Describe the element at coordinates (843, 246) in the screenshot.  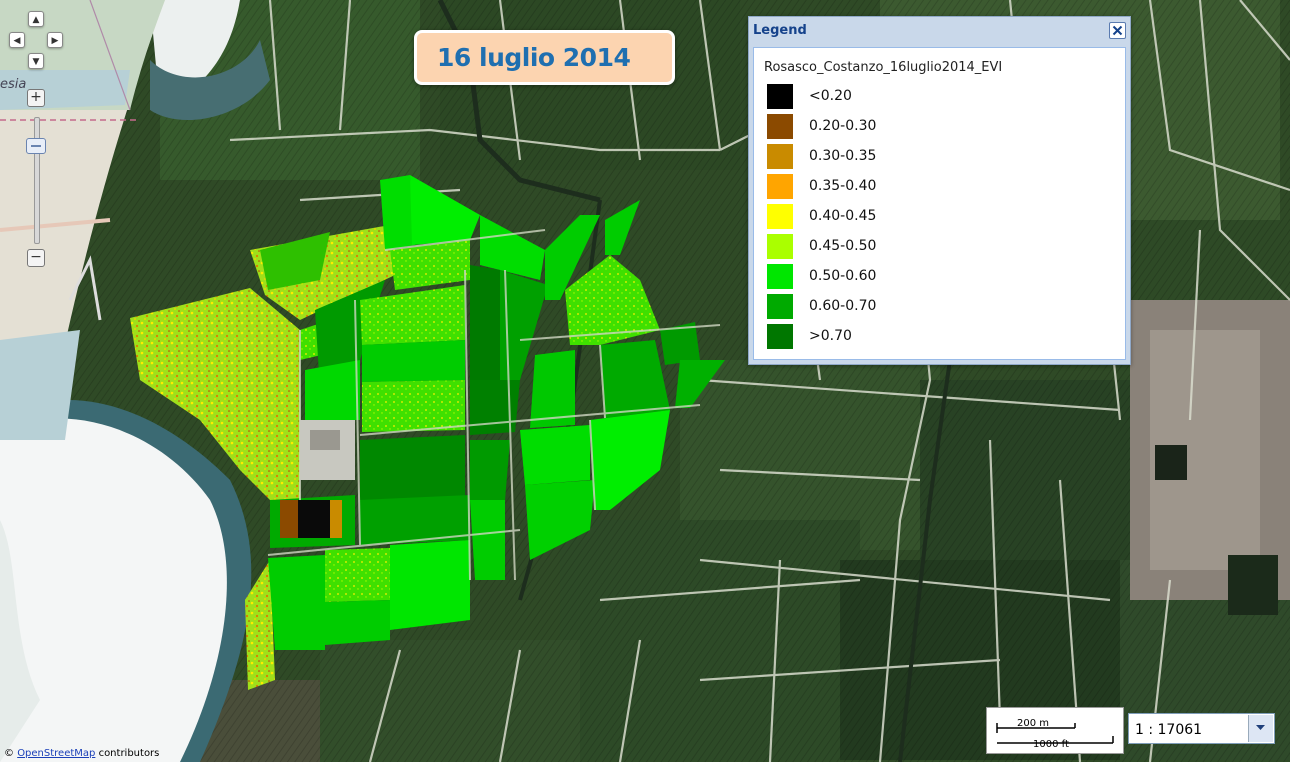
I see `legend-item-label: 0.45-0.50` at that location.